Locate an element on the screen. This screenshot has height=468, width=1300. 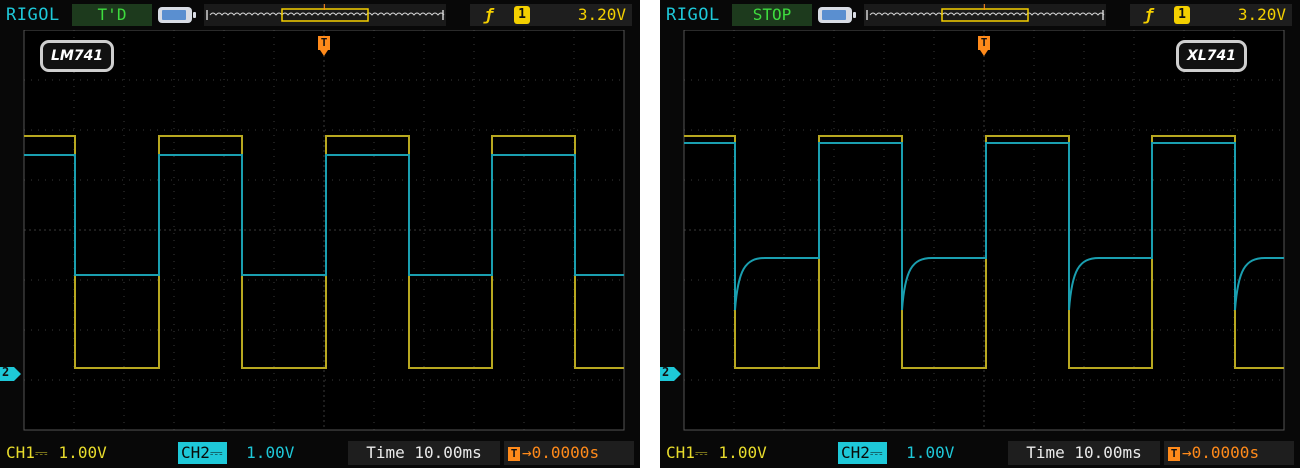
top-status-bar: RIGOL T'D T ƒ 1 3.20V is located at coordinates (320, 15).